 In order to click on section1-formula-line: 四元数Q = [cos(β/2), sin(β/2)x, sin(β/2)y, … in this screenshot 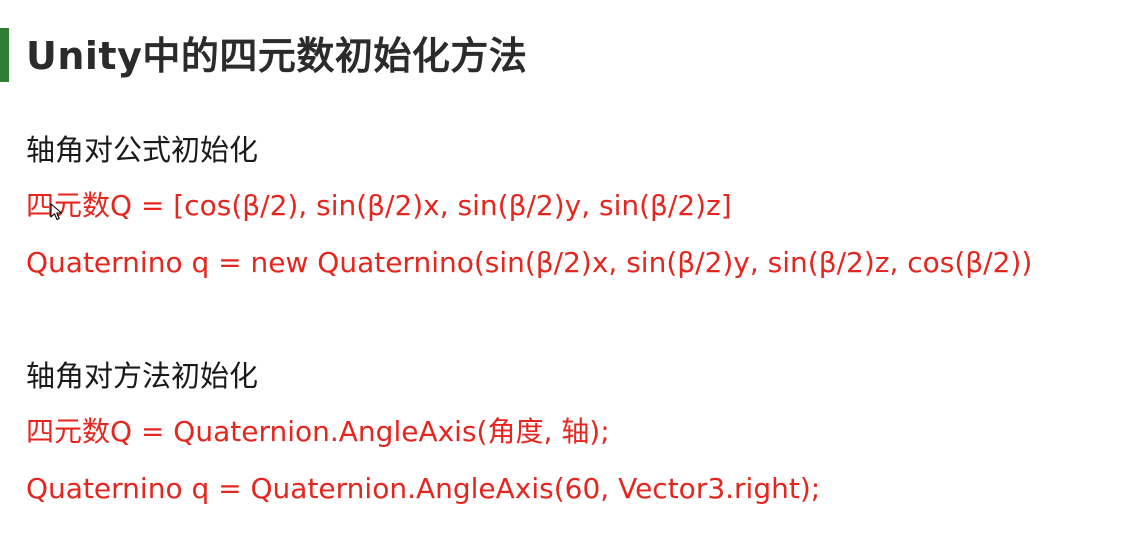, I will do `click(379, 205)`.